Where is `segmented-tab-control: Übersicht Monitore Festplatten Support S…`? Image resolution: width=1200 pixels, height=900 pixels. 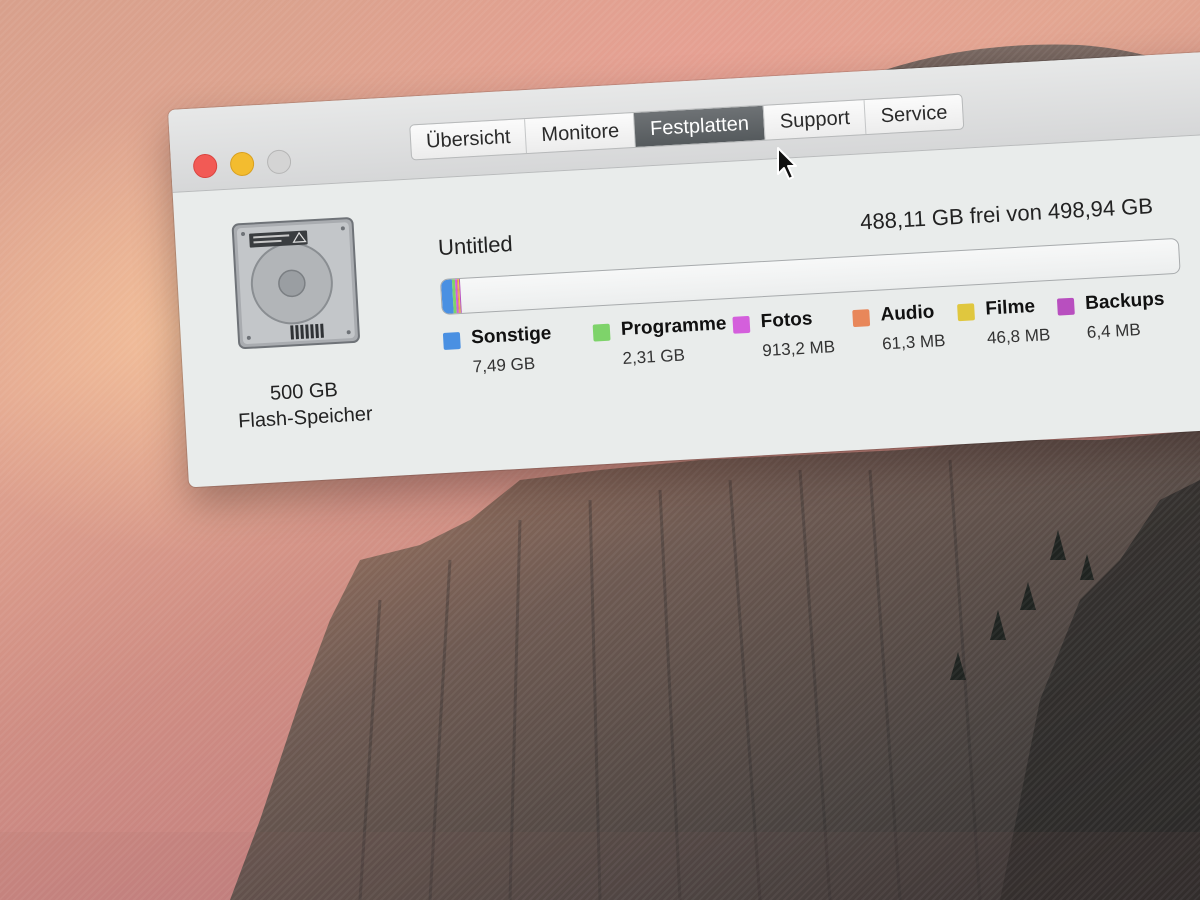
segmented-tab-control: Übersicht Monitore Festplatten Support S… is located at coordinates (687, 127).